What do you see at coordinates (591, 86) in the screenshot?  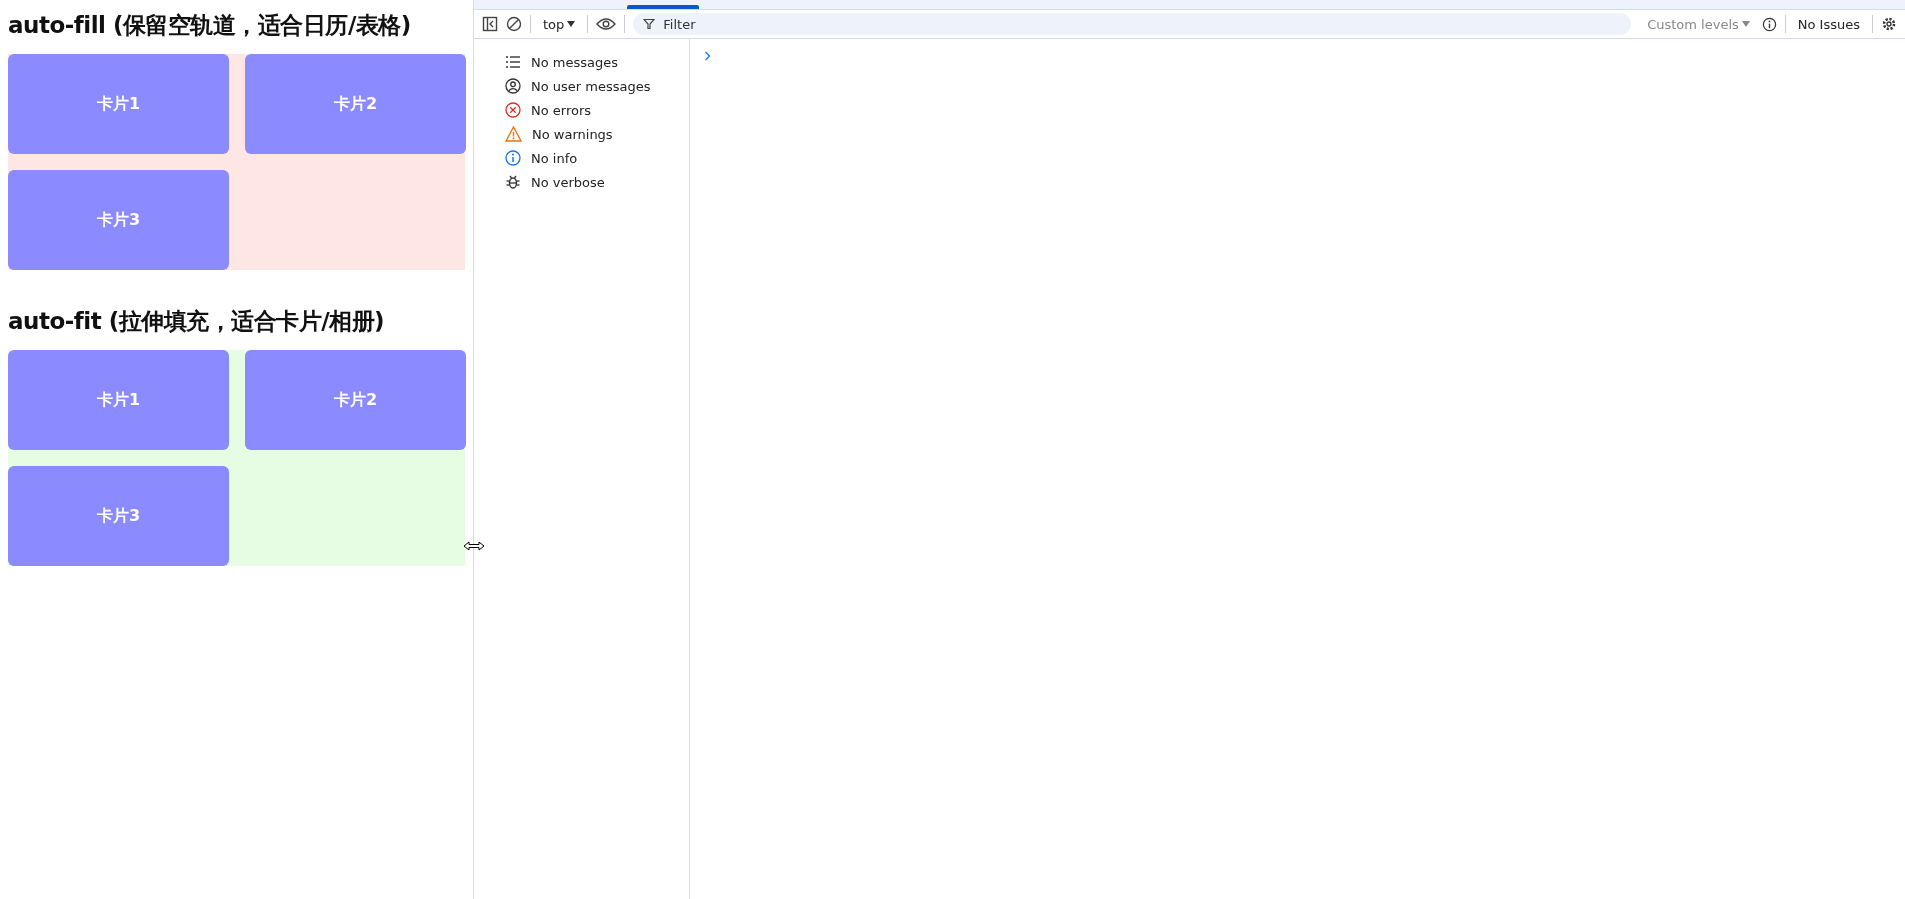 I see `sidebar-item: No user messages` at bounding box center [591, 86].